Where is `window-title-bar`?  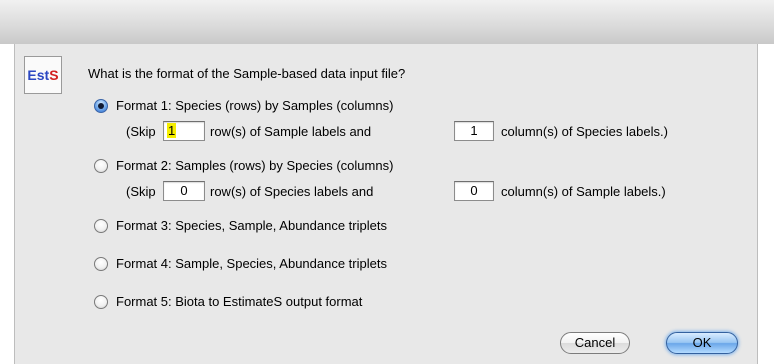 window-title-bar is located at coordinates (387, 22).